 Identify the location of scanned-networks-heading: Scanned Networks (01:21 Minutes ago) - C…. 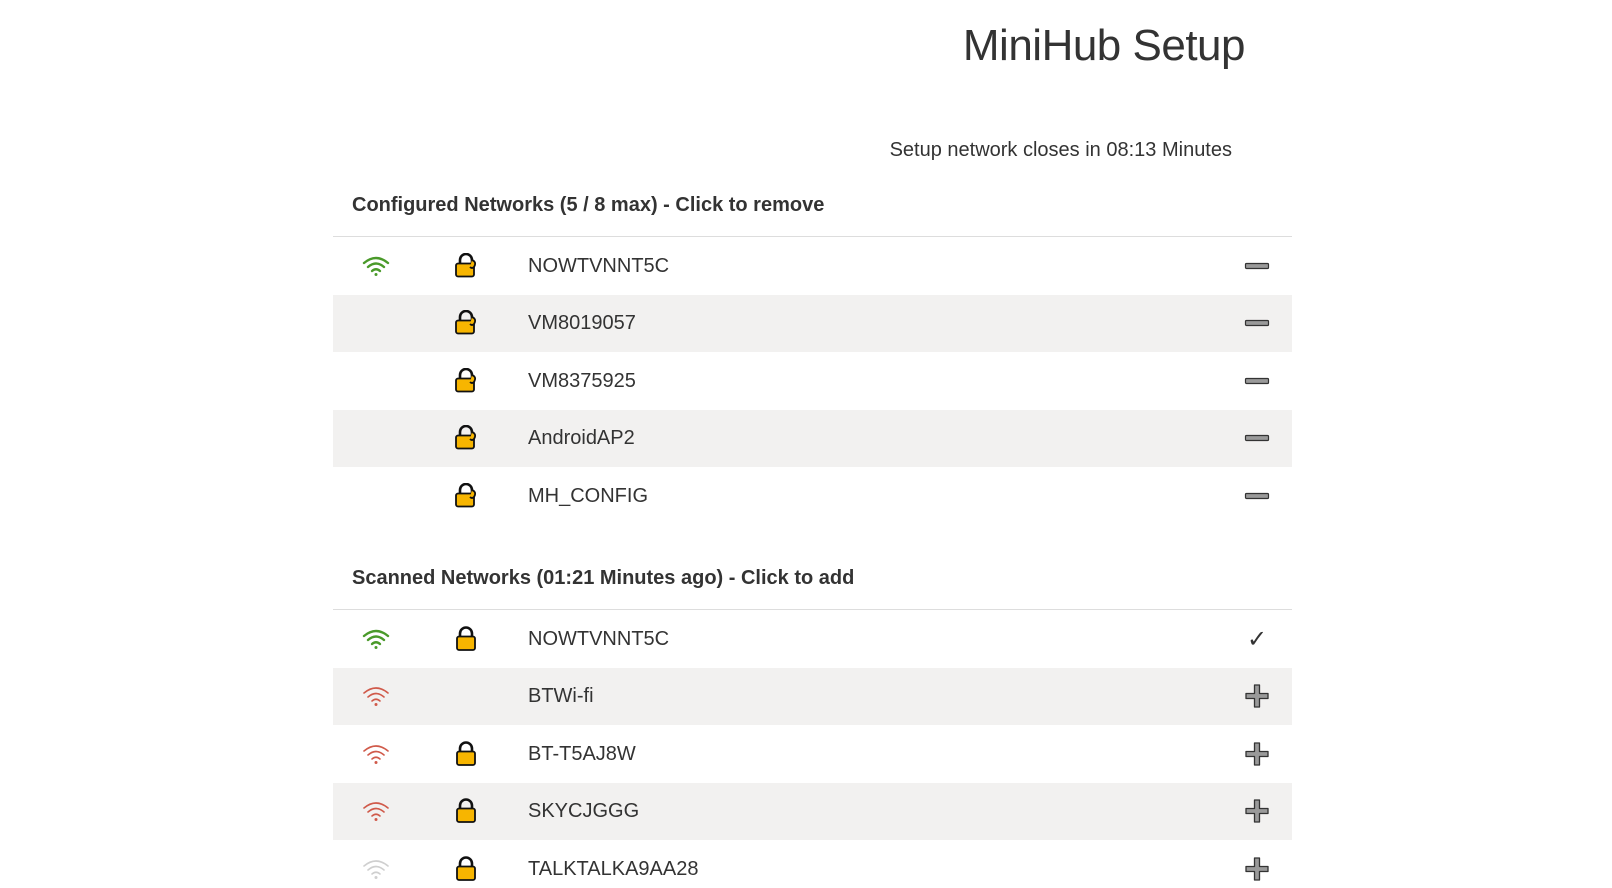
(812, 586).